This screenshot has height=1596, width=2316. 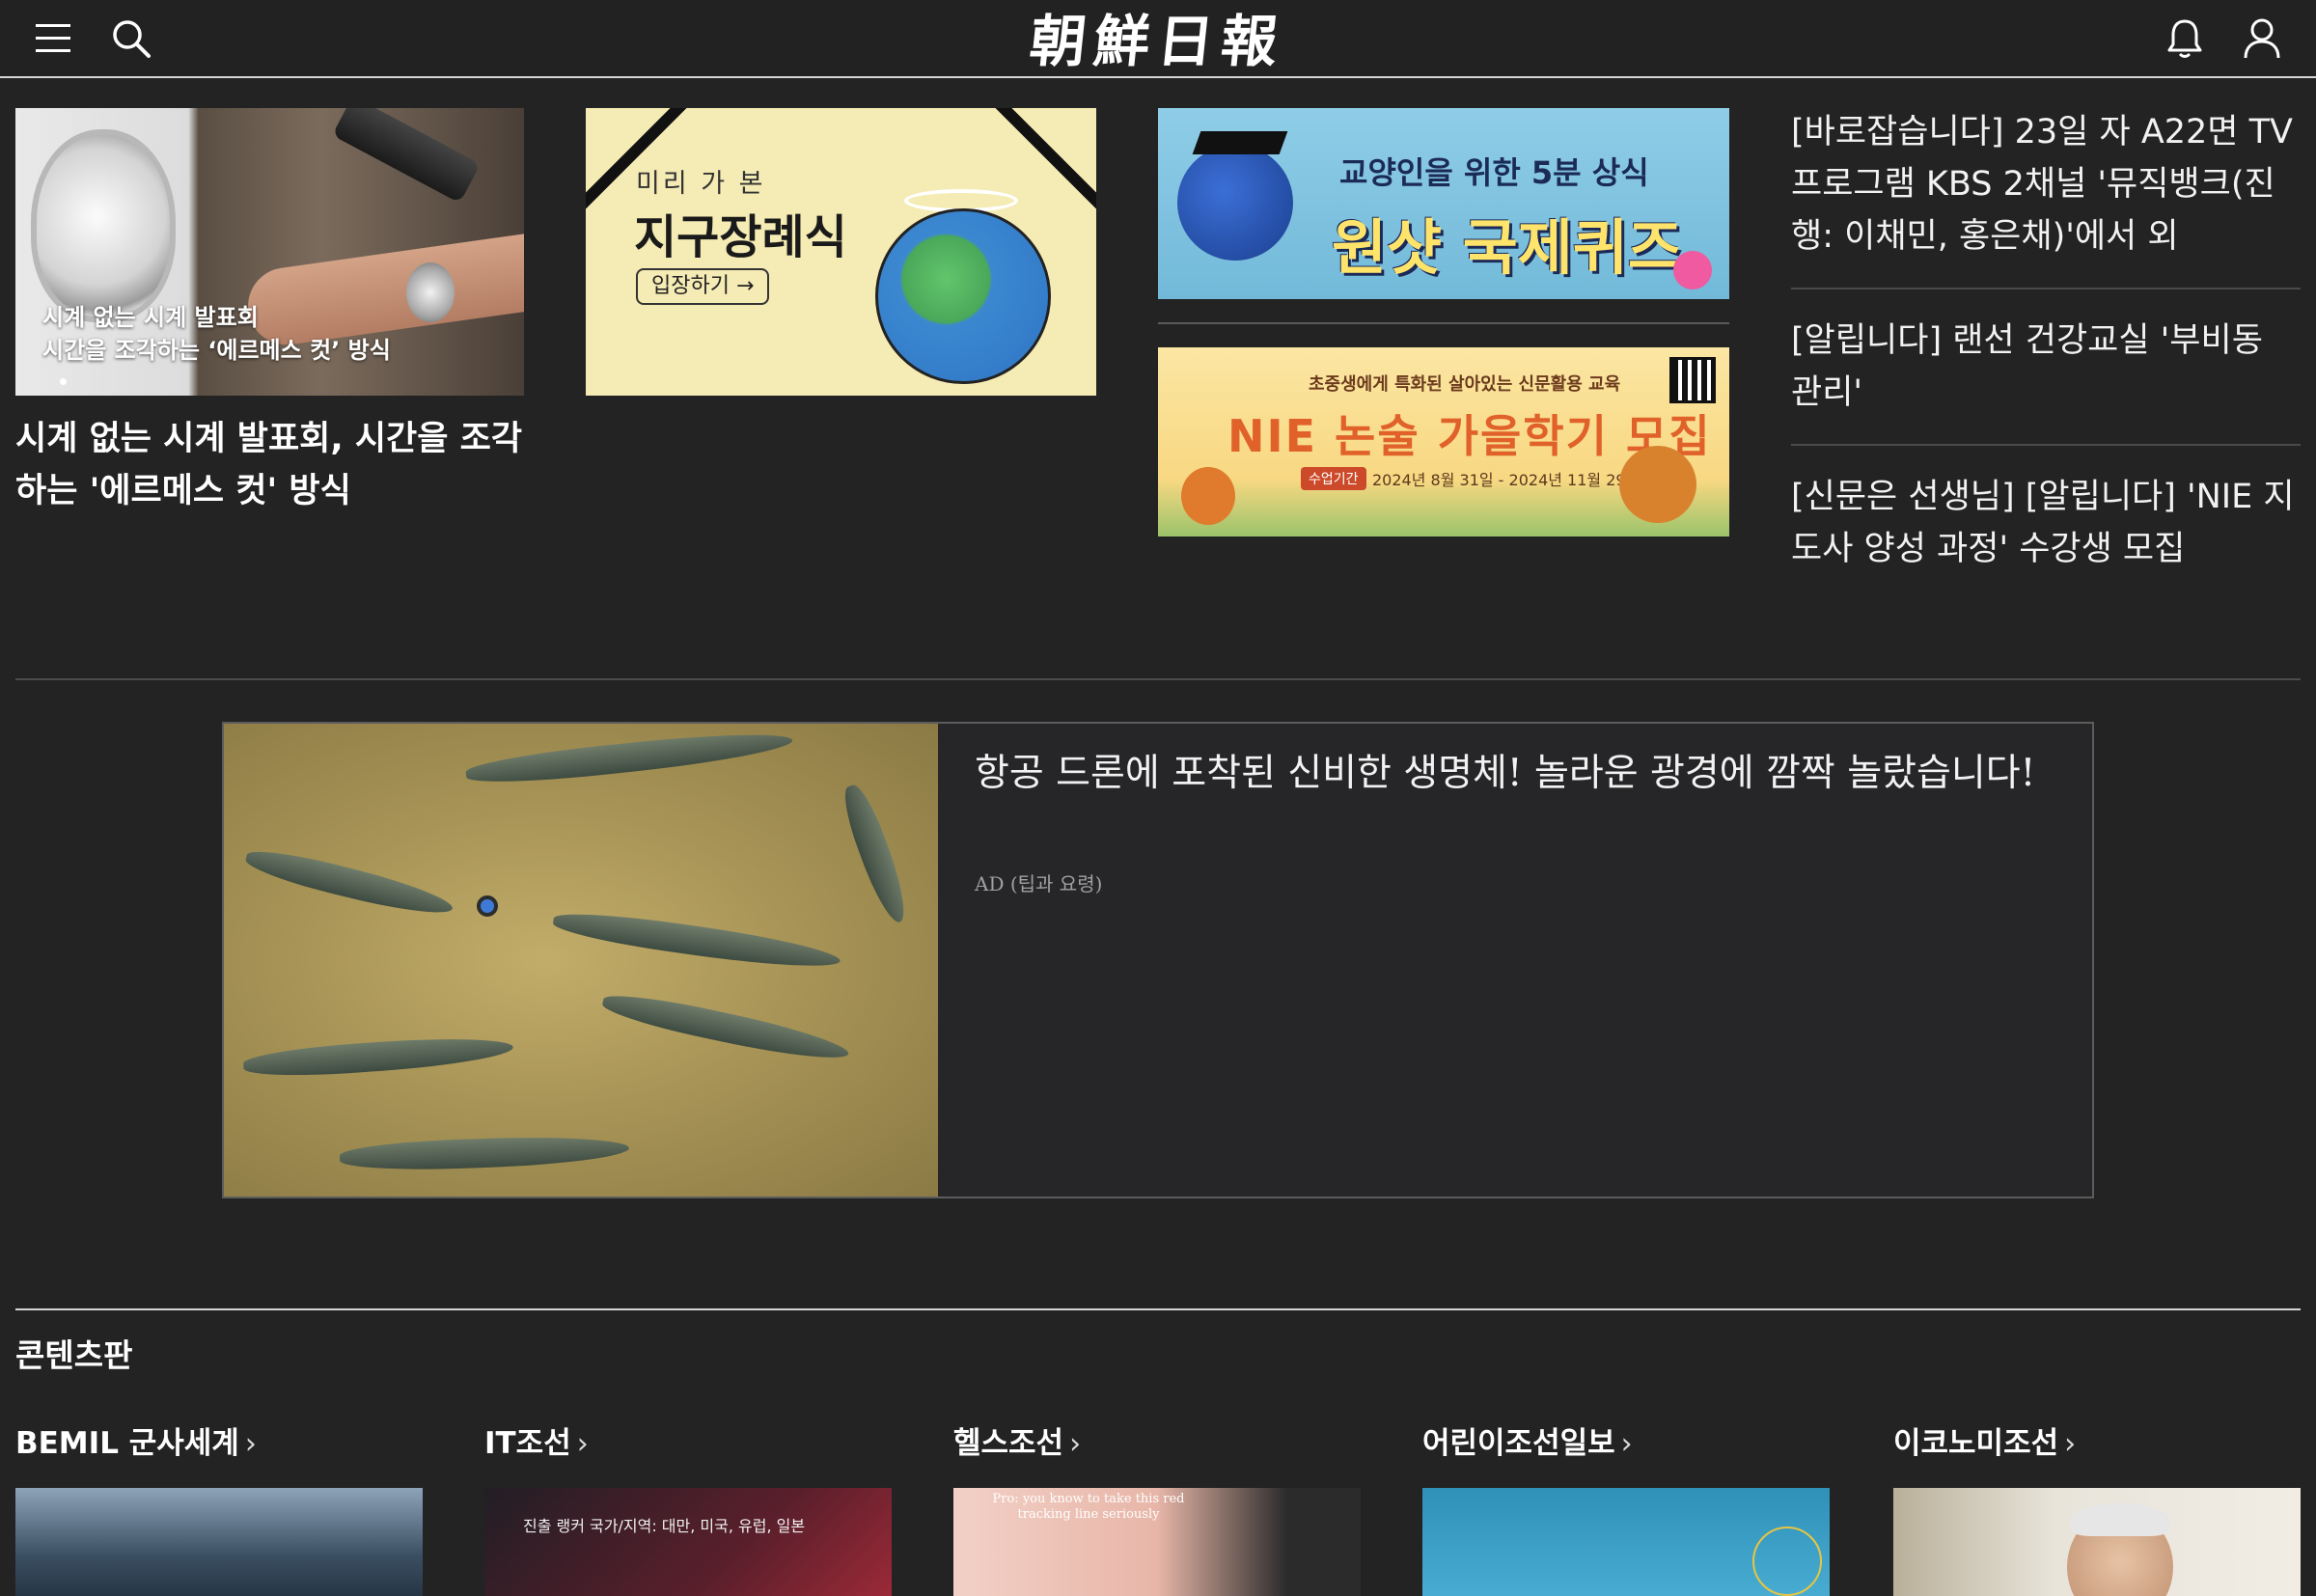 I want to click on category-economy-chosun: 이코노미조선 ›, so click(x=2097, y=1507).